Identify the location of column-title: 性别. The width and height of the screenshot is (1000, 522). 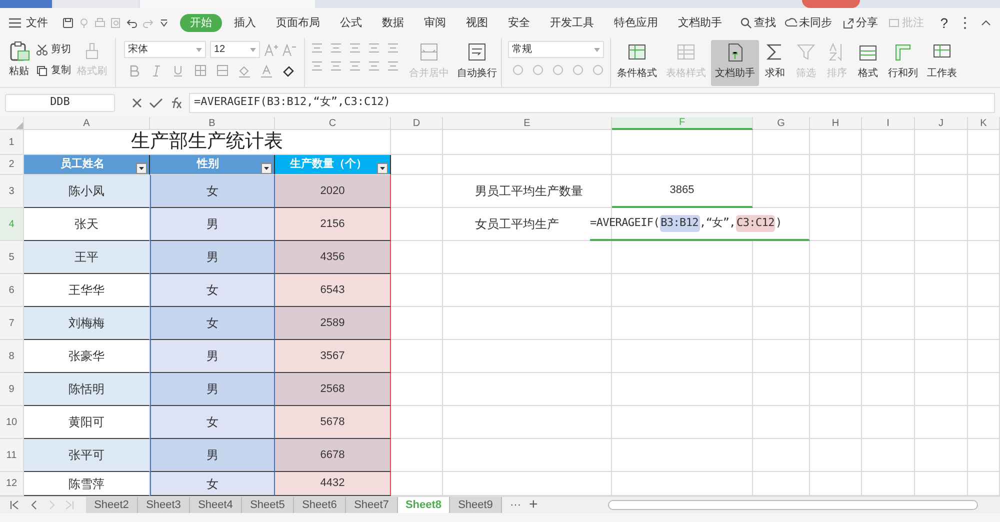
(208, 164).